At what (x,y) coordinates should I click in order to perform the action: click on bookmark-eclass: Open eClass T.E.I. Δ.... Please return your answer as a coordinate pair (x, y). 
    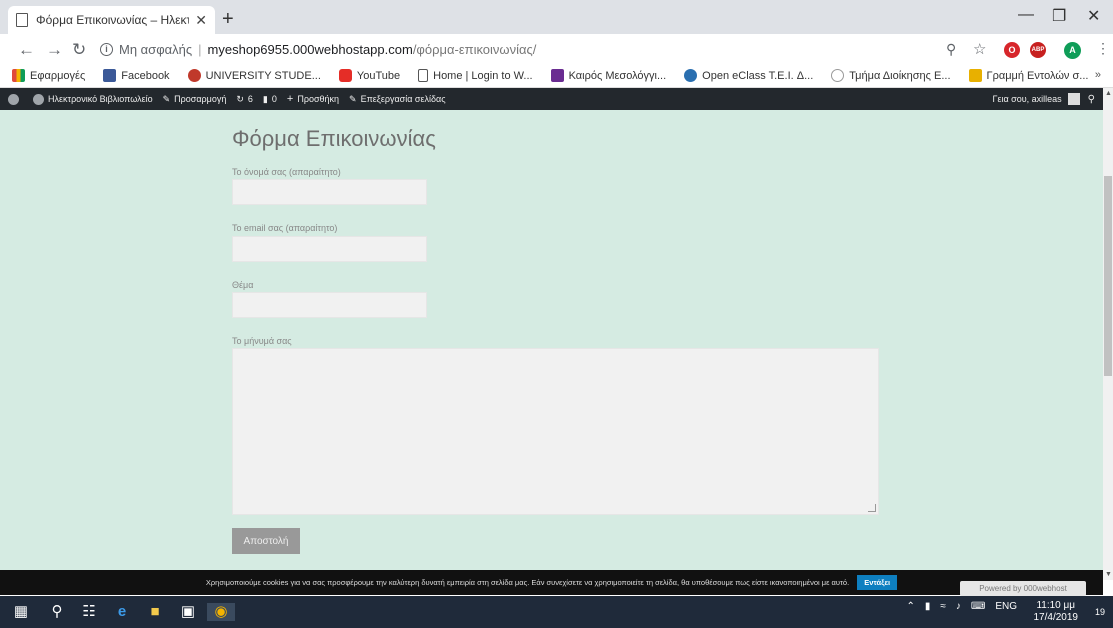
    Looking at the image, I should click on (748, 75).